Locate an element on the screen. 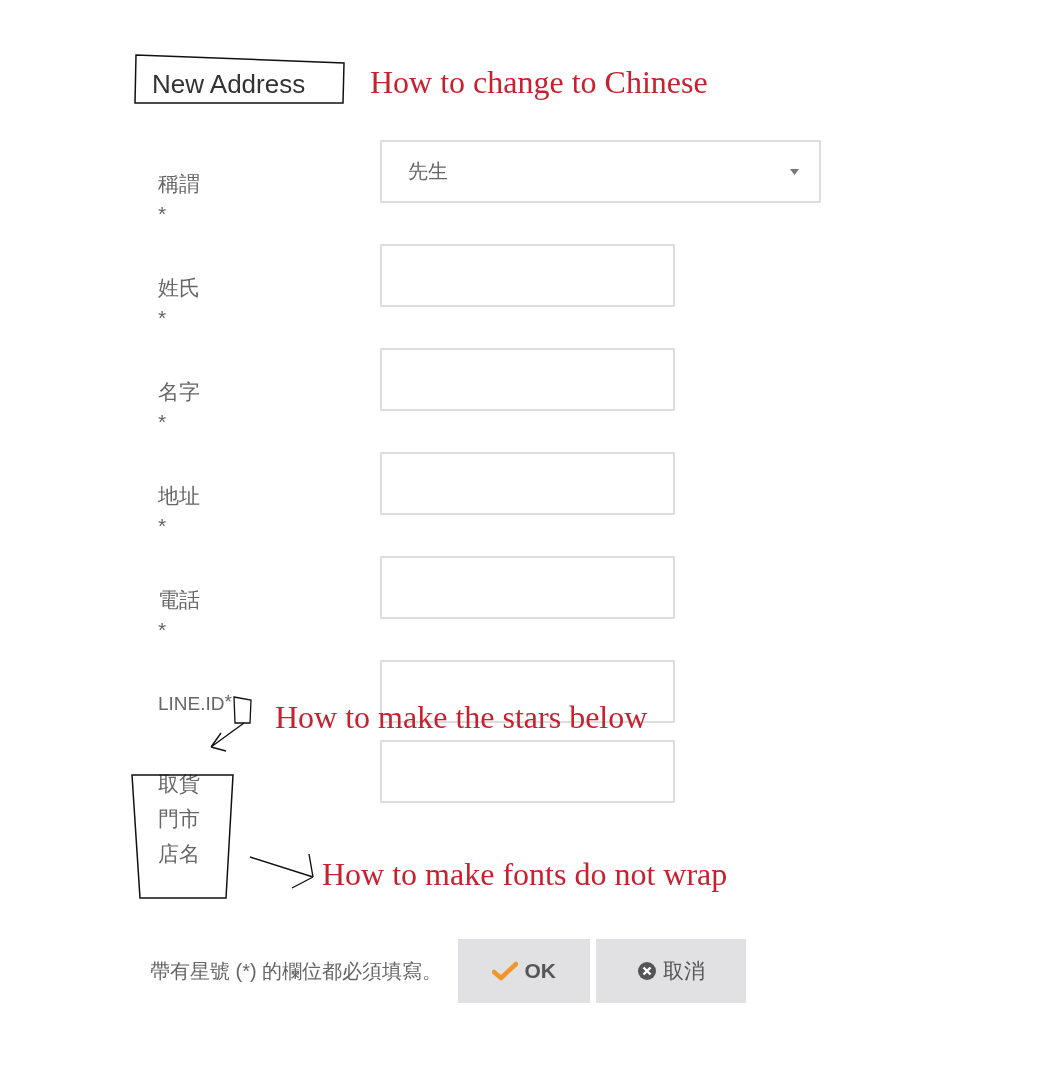  annotation-text: How to change to Chinese is located at coordinates (539, 82).